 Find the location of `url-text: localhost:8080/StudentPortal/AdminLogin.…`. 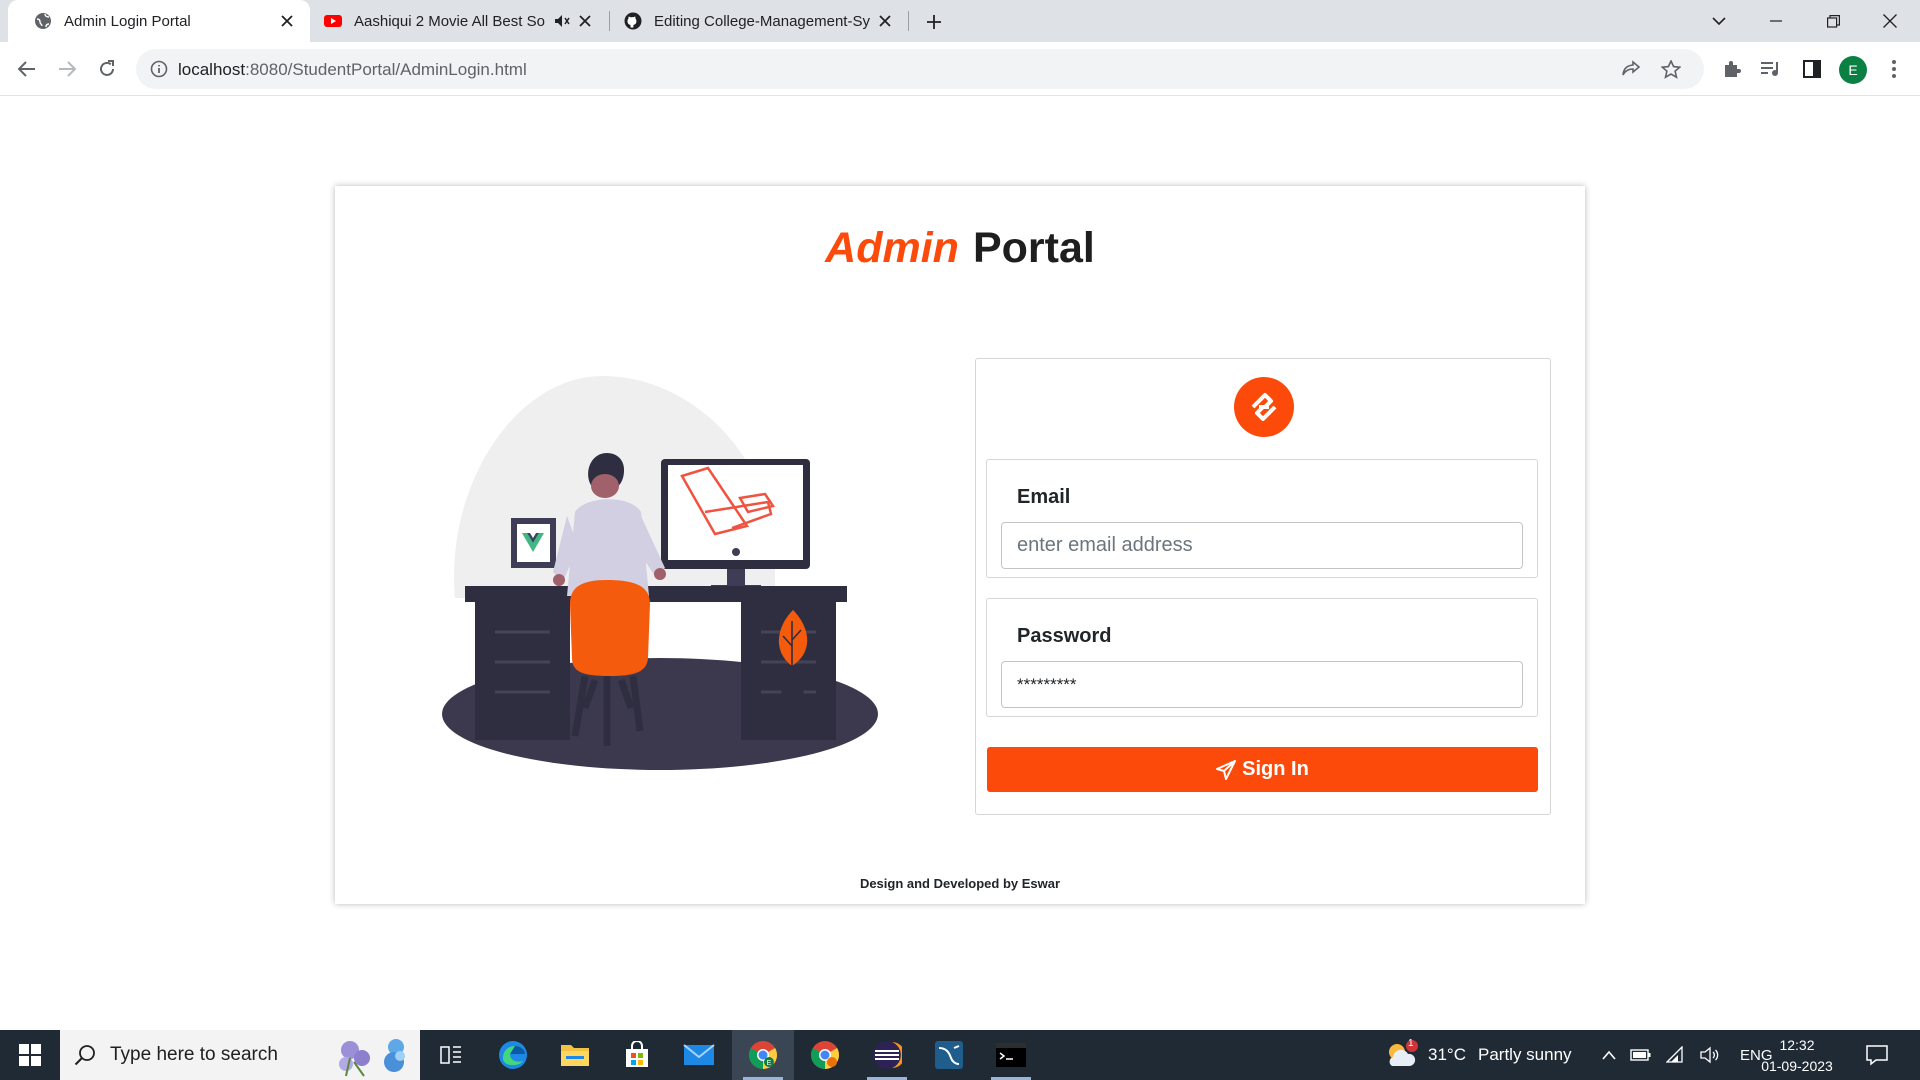

url-text: localhost:8080/StudentPortal/AdminLogin.… is located at coordinates (352, 70).